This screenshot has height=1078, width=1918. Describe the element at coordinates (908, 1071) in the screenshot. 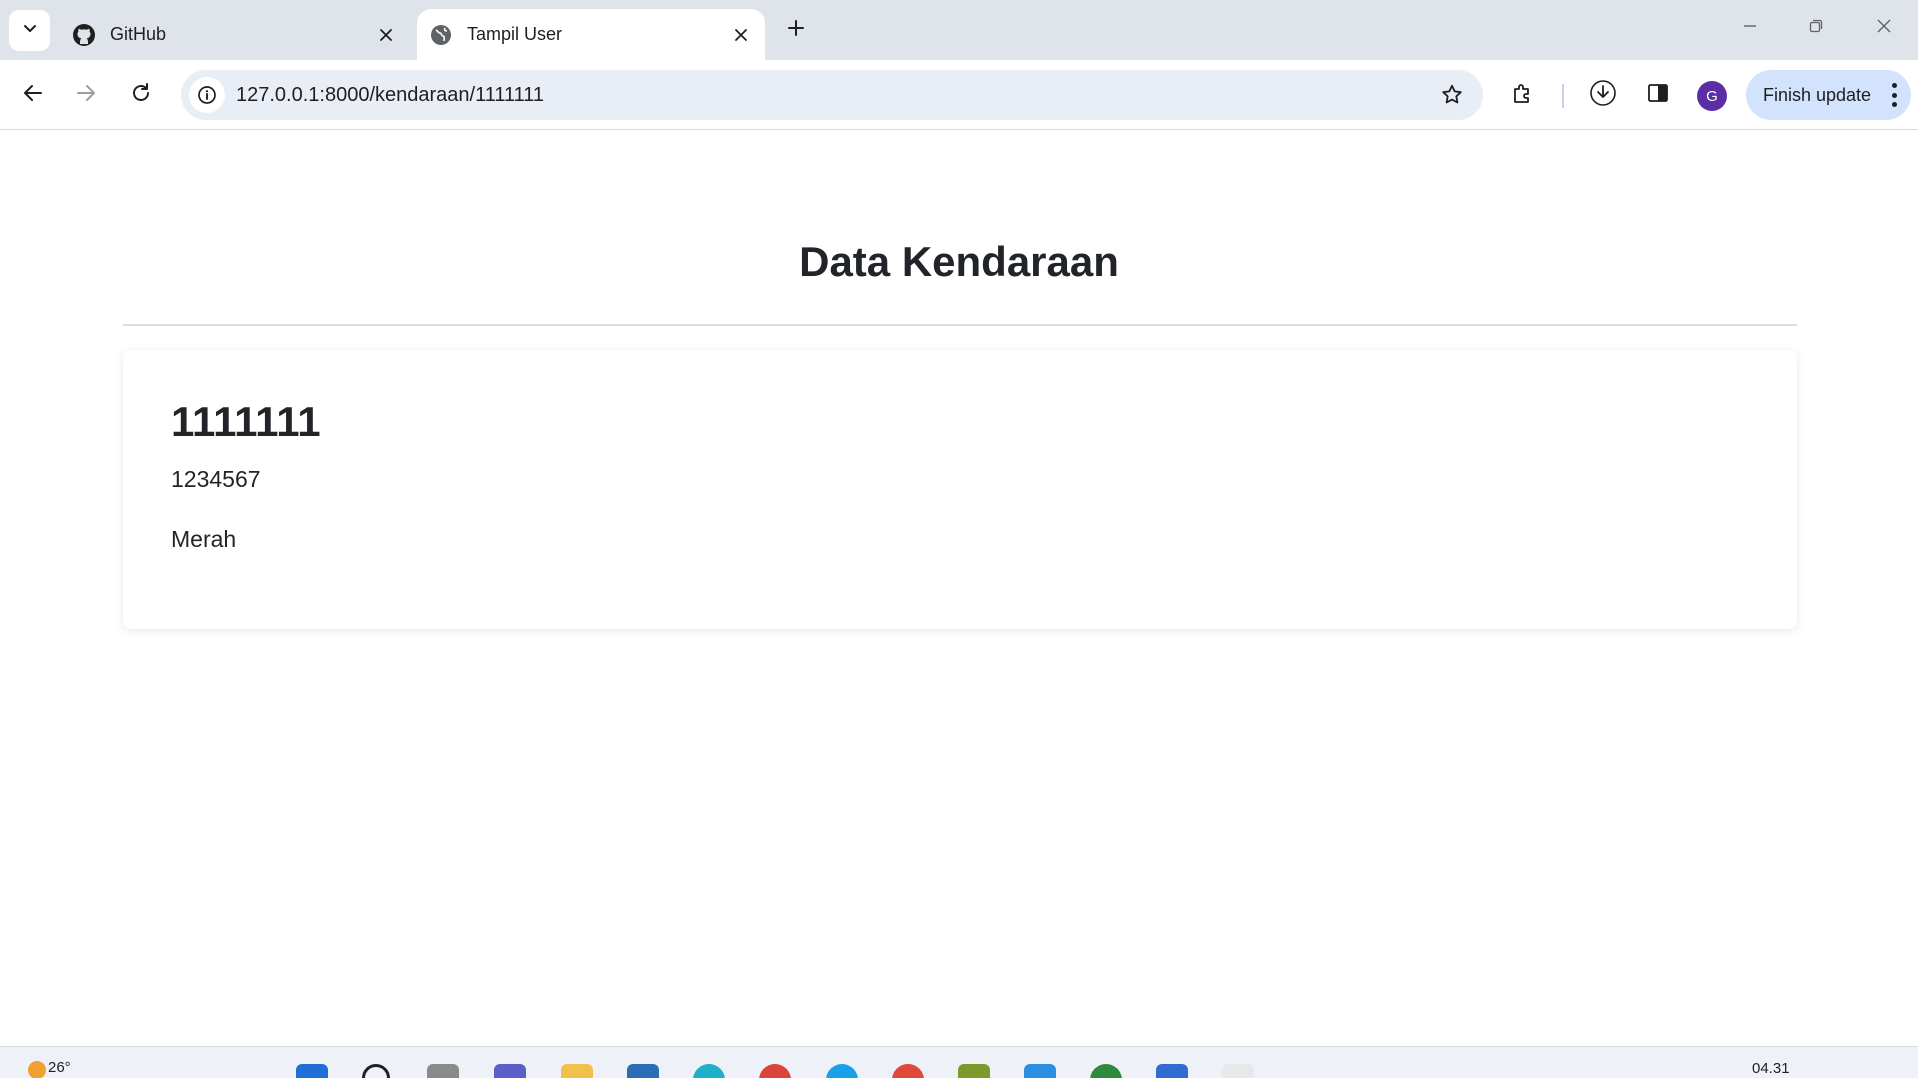

I see `chrome-icon` at that location.